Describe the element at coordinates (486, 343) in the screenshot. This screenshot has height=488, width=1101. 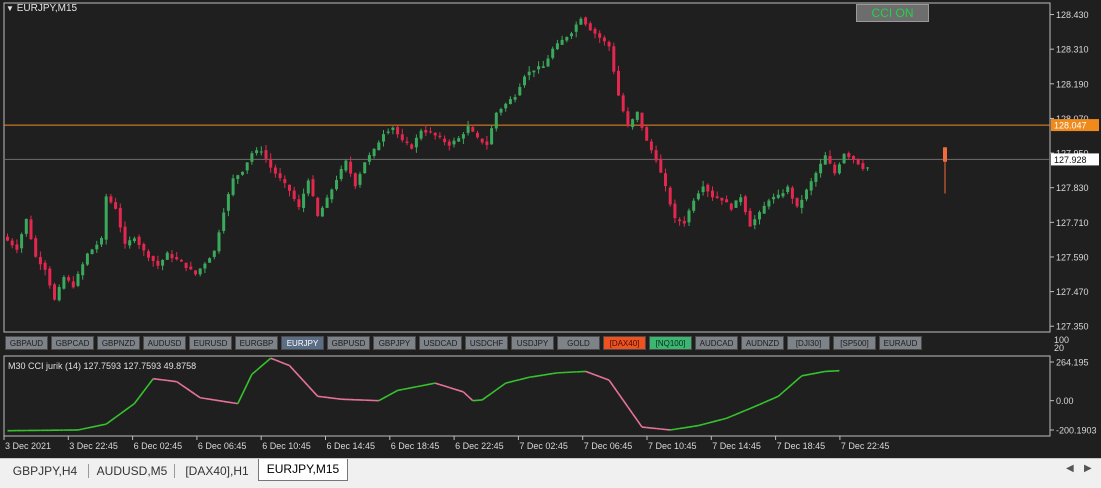
I see `symbol-button-usdchf: USDCHF` at that location.